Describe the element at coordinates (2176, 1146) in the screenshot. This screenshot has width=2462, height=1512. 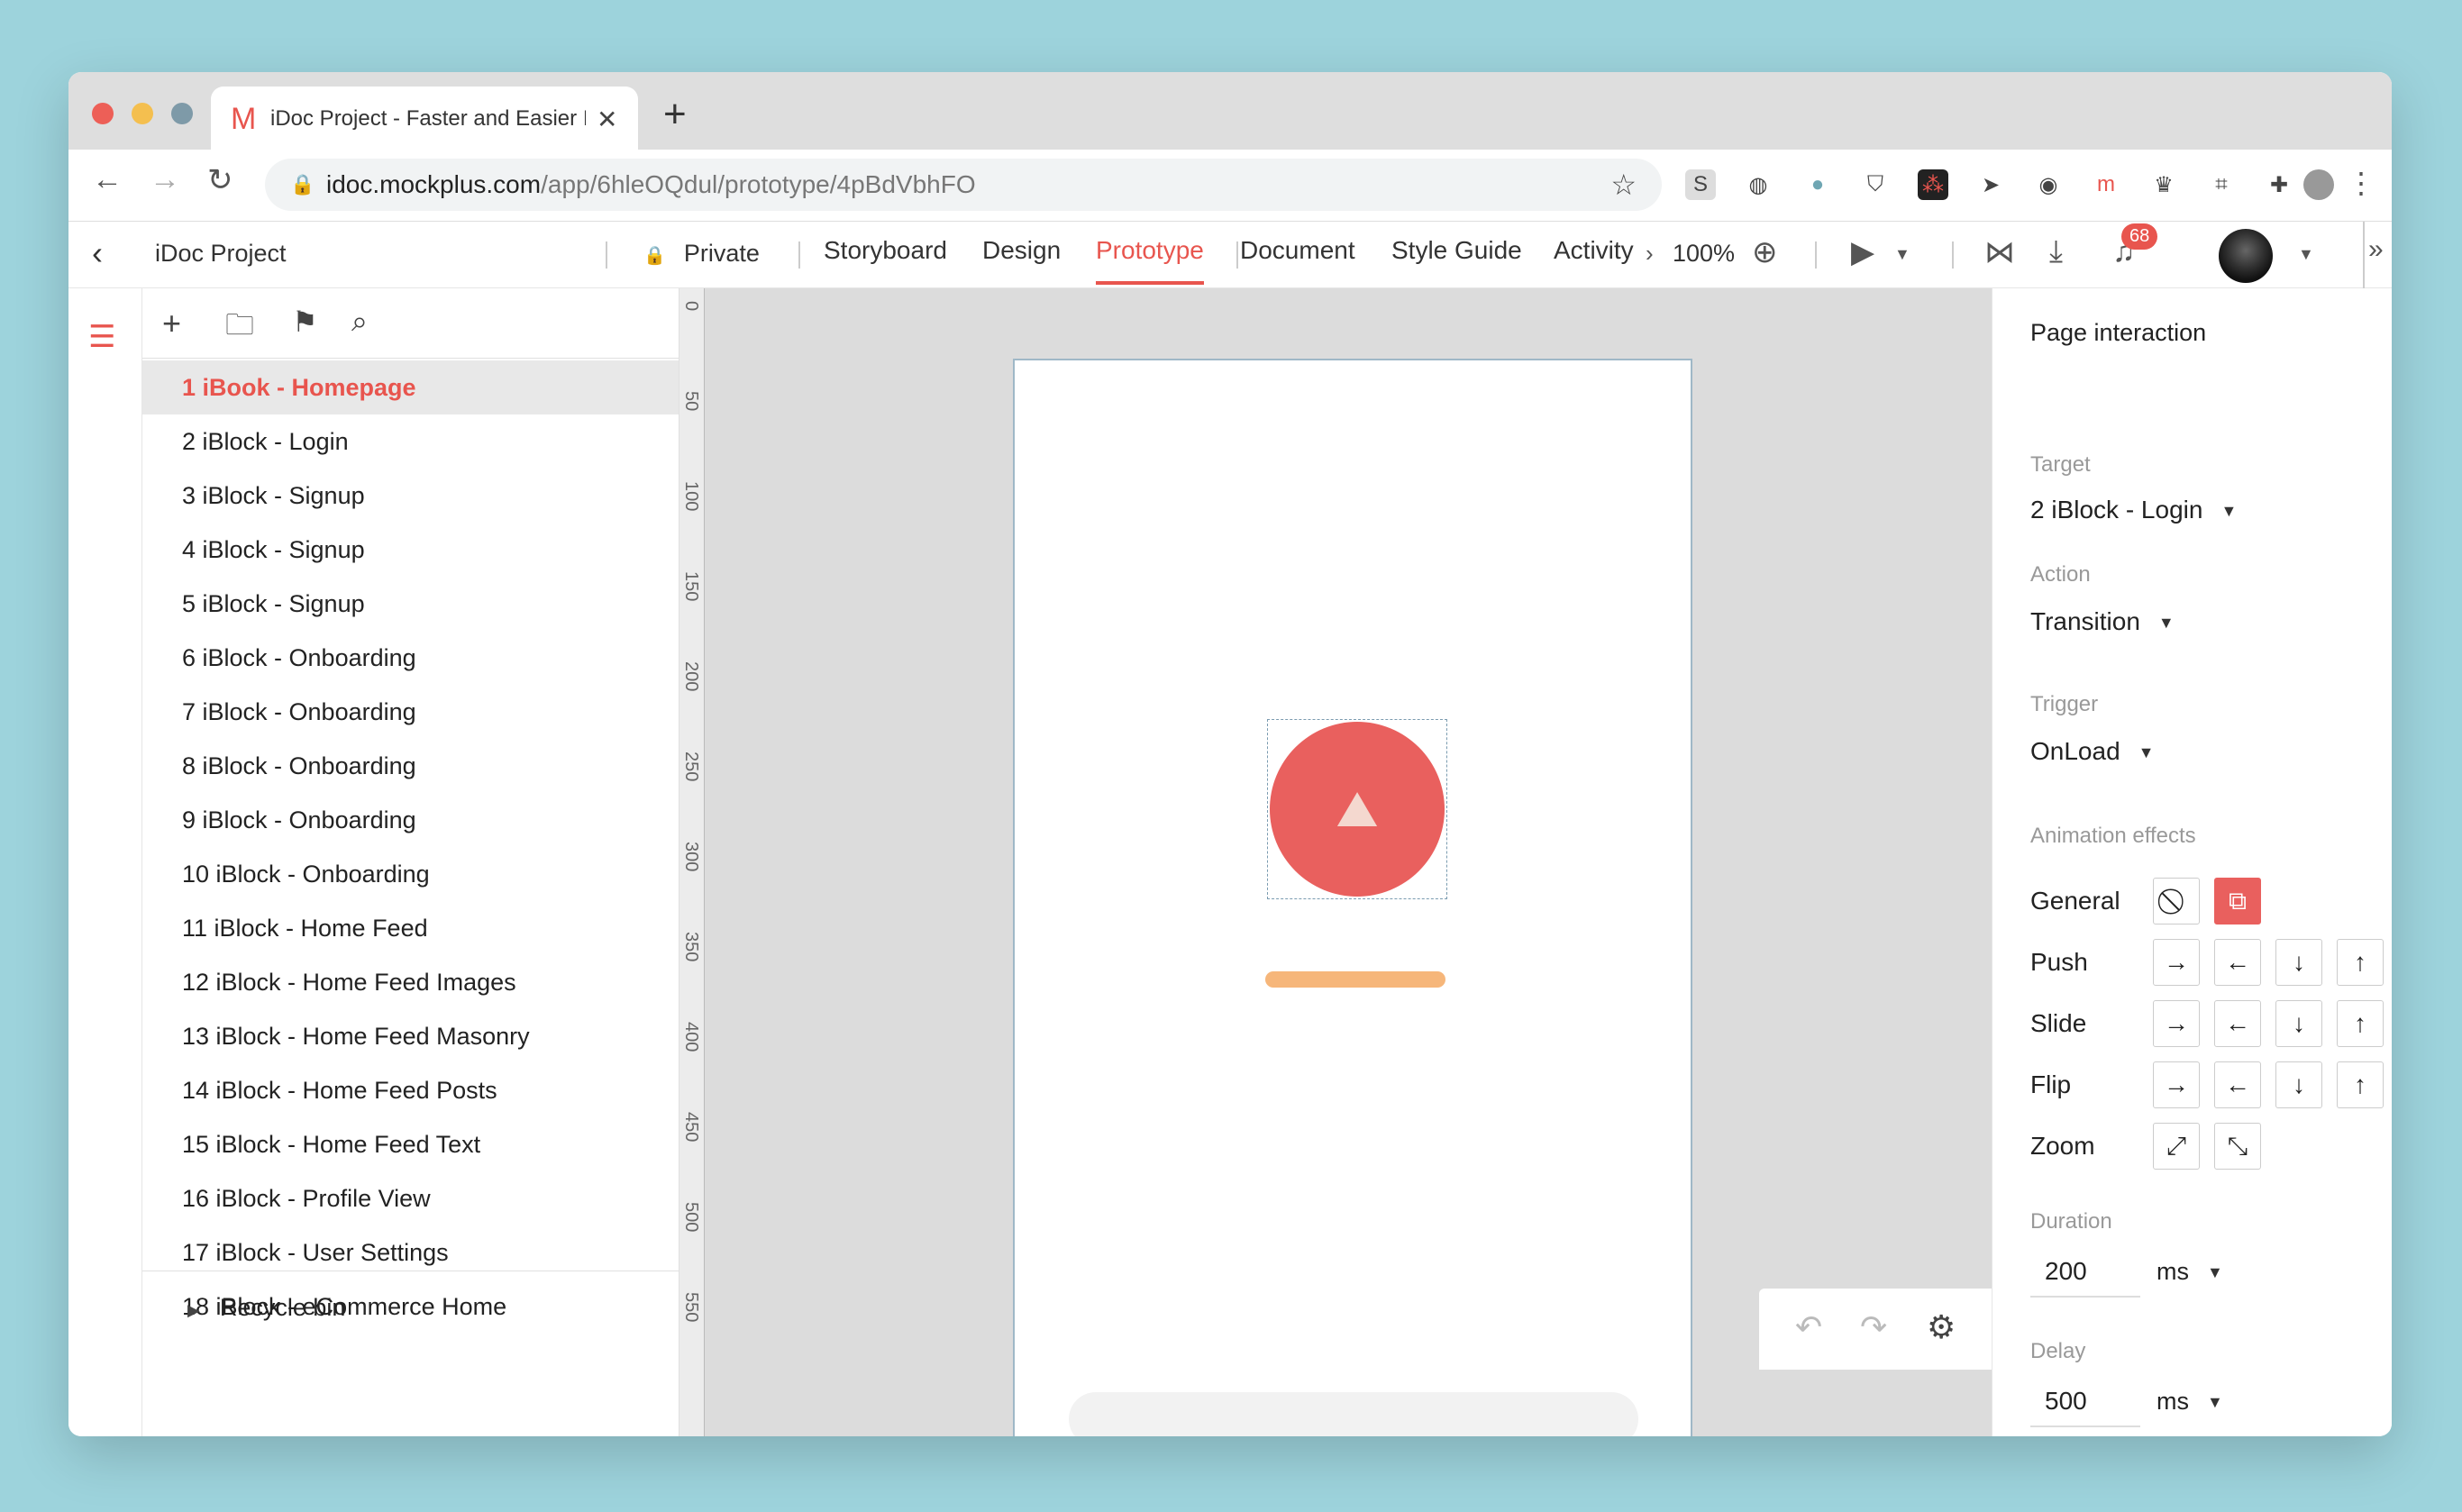
I see `animation-effect-button: ⤢` at that location.